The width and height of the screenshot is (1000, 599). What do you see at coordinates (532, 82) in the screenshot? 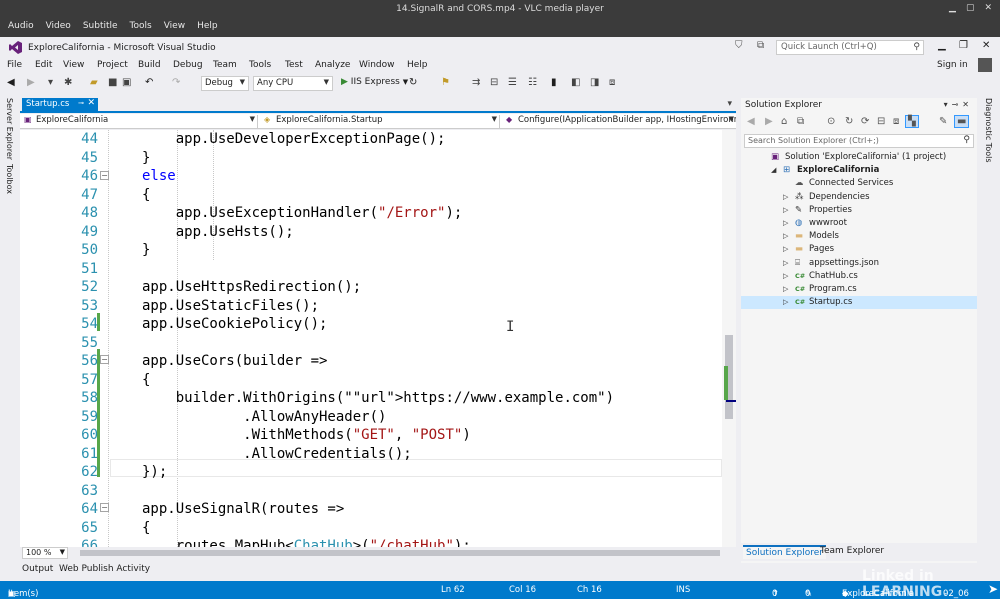
I see `uncomment-icon: ☷` at bounding box center [532, 82].